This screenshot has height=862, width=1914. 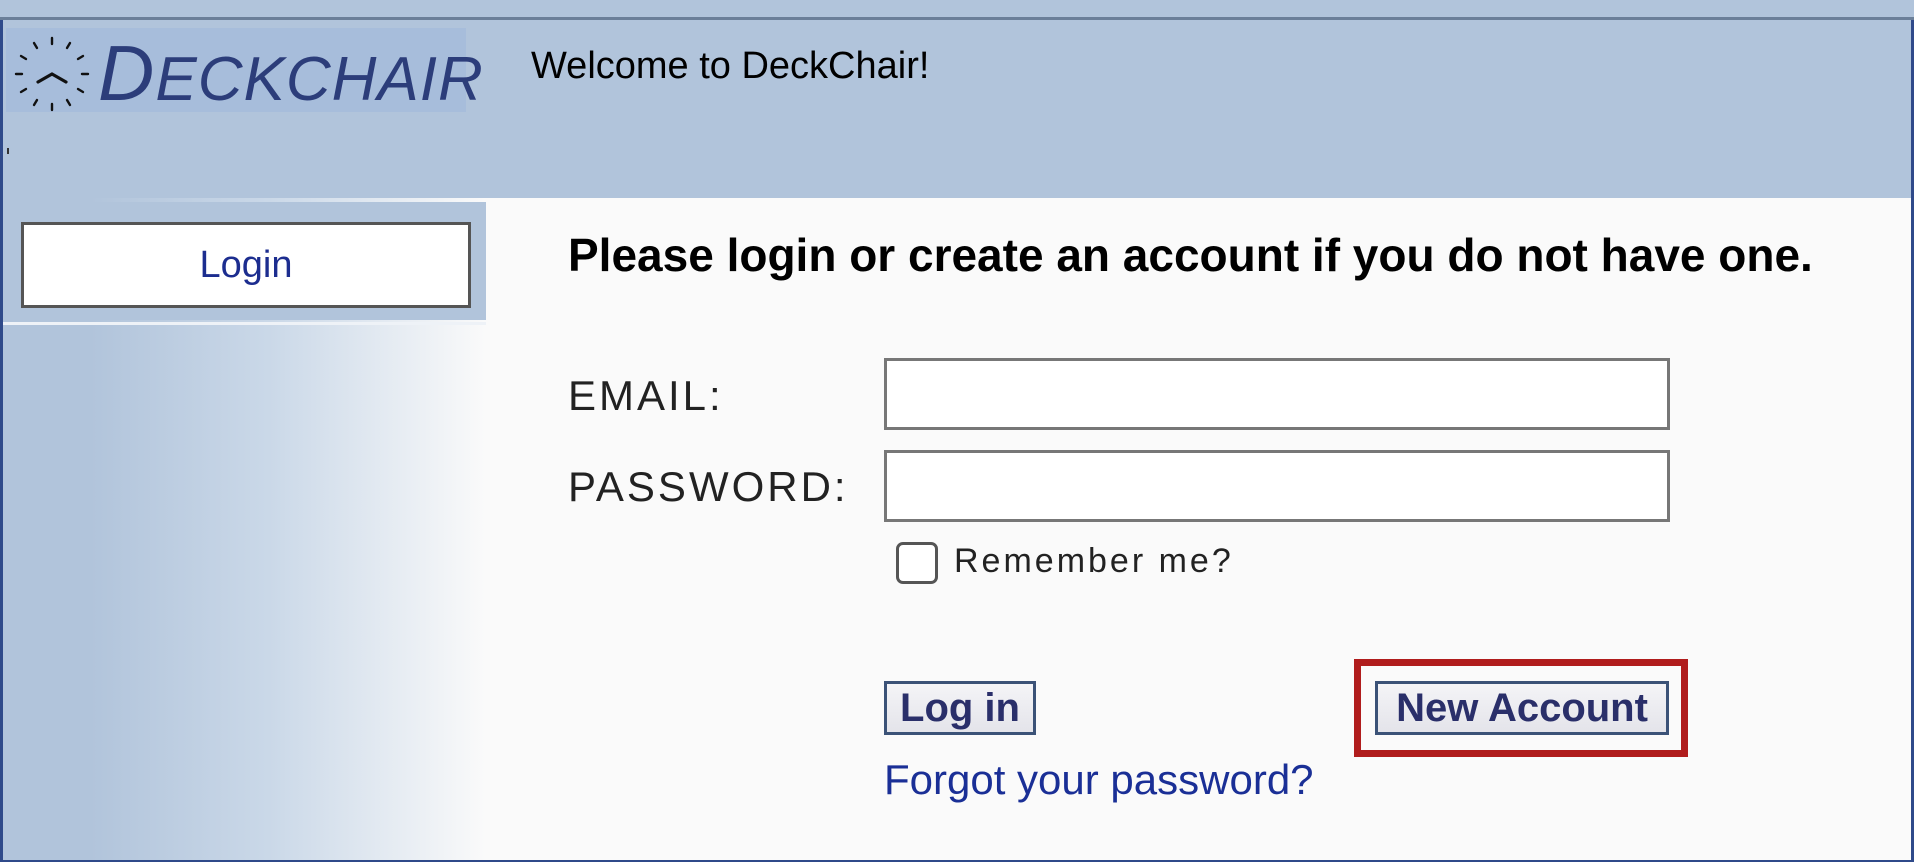 I want to click on logo-text: DECKCHAIR, so click(x=291, y=73).